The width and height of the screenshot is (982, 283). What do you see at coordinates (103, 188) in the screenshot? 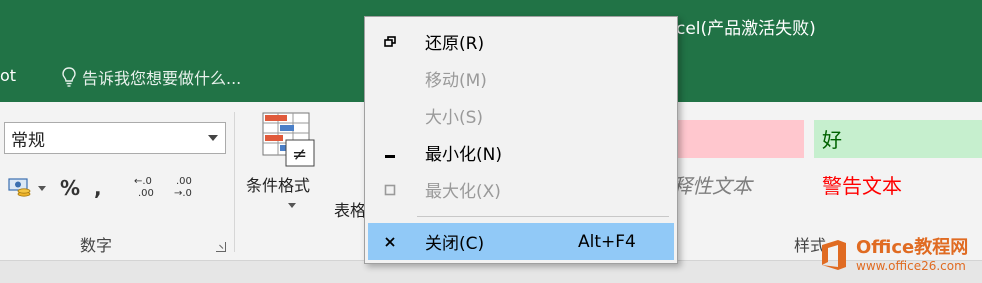
I see `number-tools: % , ←.0 .00 .00 →.0` at bounding box center [103, 188].